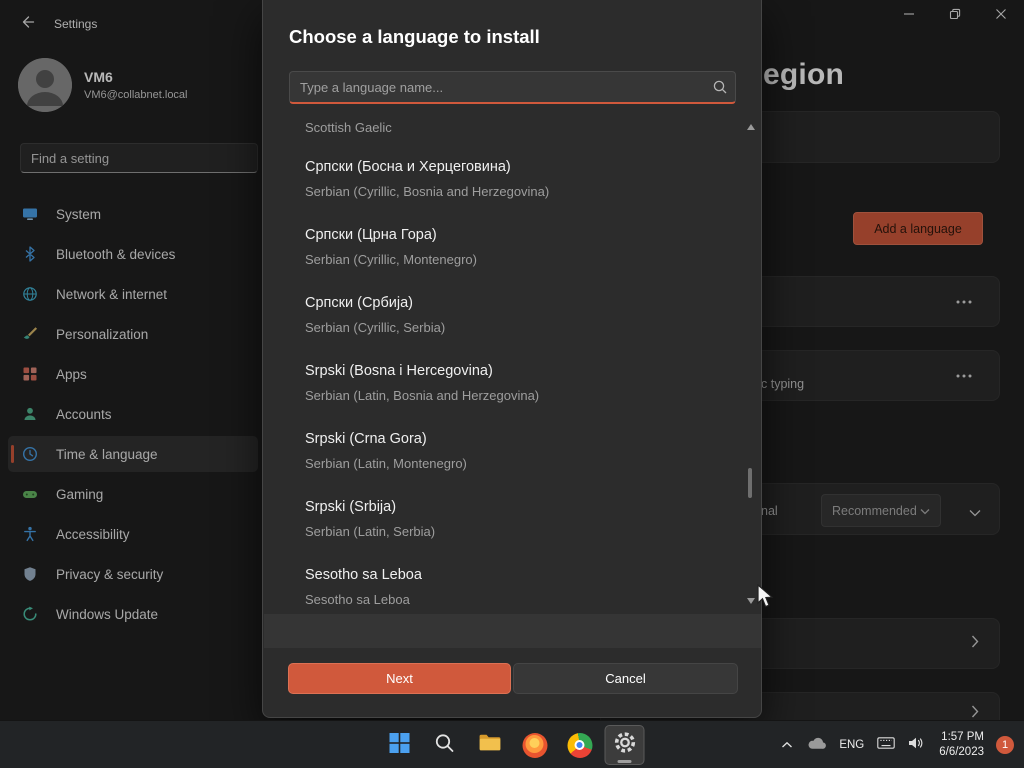  Describe the element at coordinates (751, 127) in the screenshot. I see `scroll-up-icon` at that location.